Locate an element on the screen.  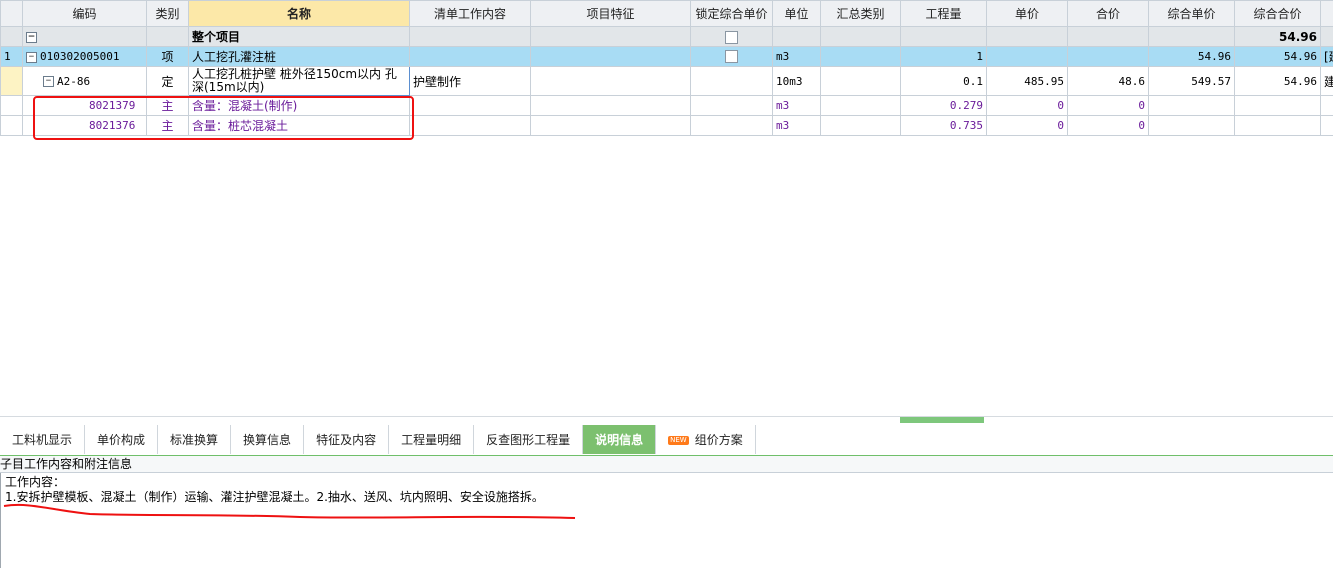
quota-extra: 建 is located at coordinates (1326, 81).